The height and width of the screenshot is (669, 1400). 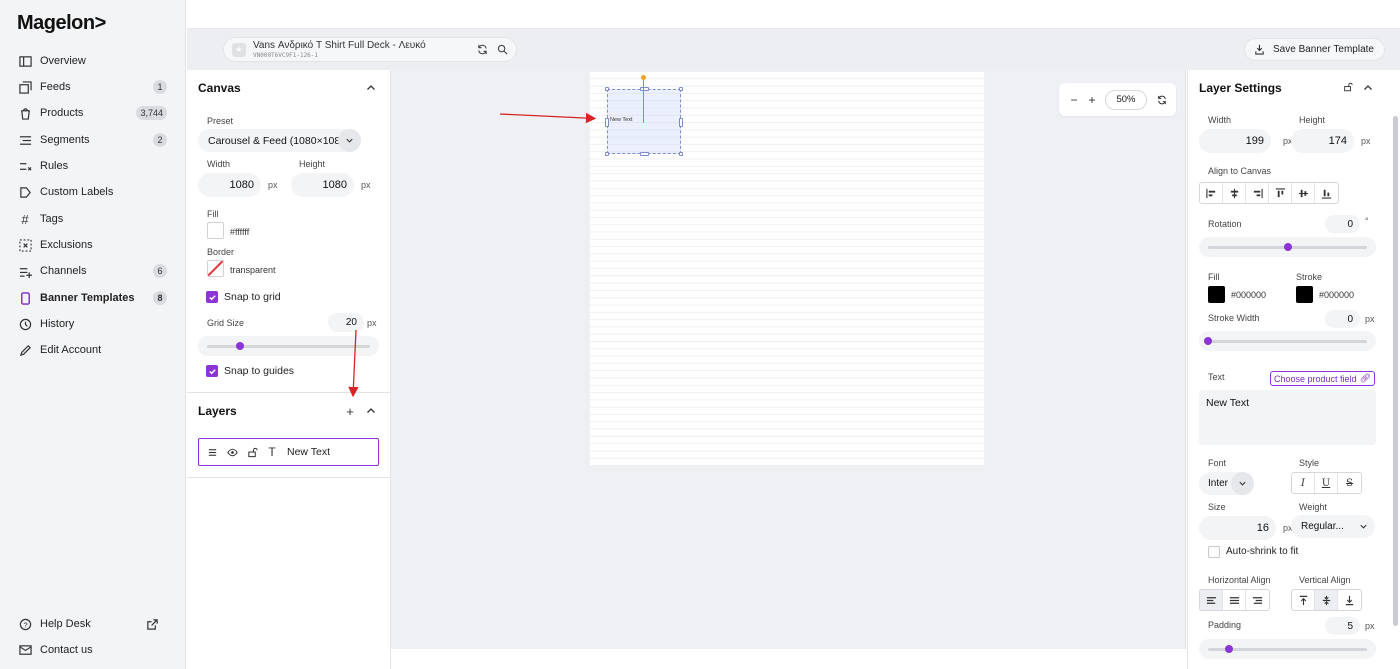 I want to click on snap-to-grid-checkbox, so click(x=212, y=297).